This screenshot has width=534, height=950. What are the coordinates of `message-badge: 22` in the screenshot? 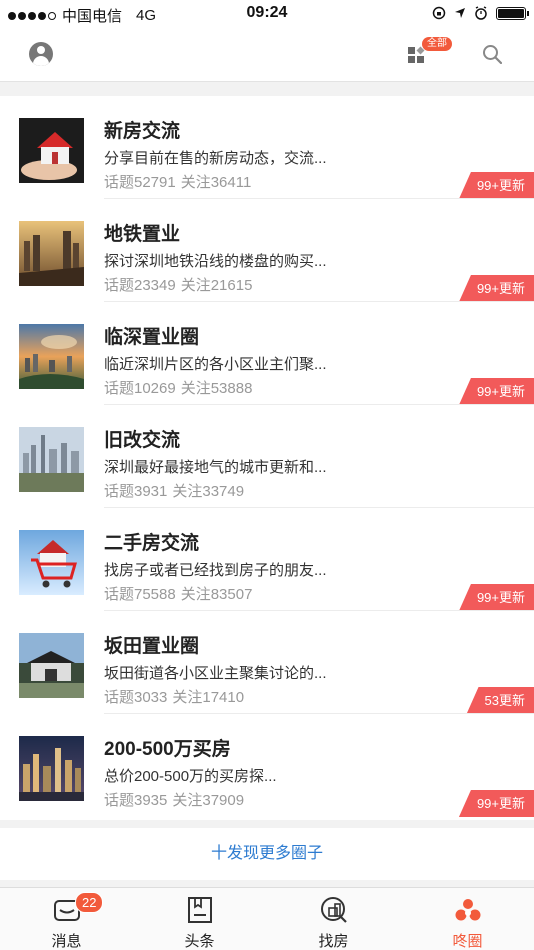 It's located at (89, 902).